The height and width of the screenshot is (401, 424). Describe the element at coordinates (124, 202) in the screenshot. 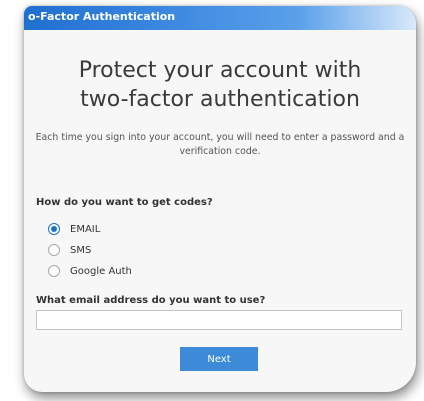

I see `method-question: How do you want to get codes?` at that location.